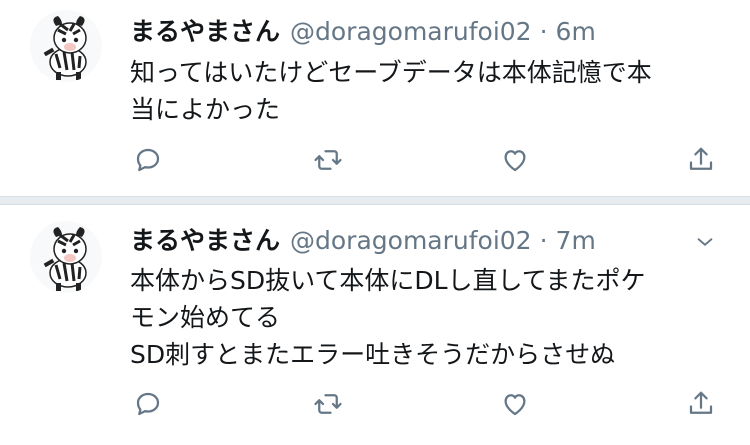 The image size is (750, 445). What do you see at coordinates (205, 317) in the screenshot?
I see `tweet-text-line: モン始めてる` at bounding box center [205, 317].